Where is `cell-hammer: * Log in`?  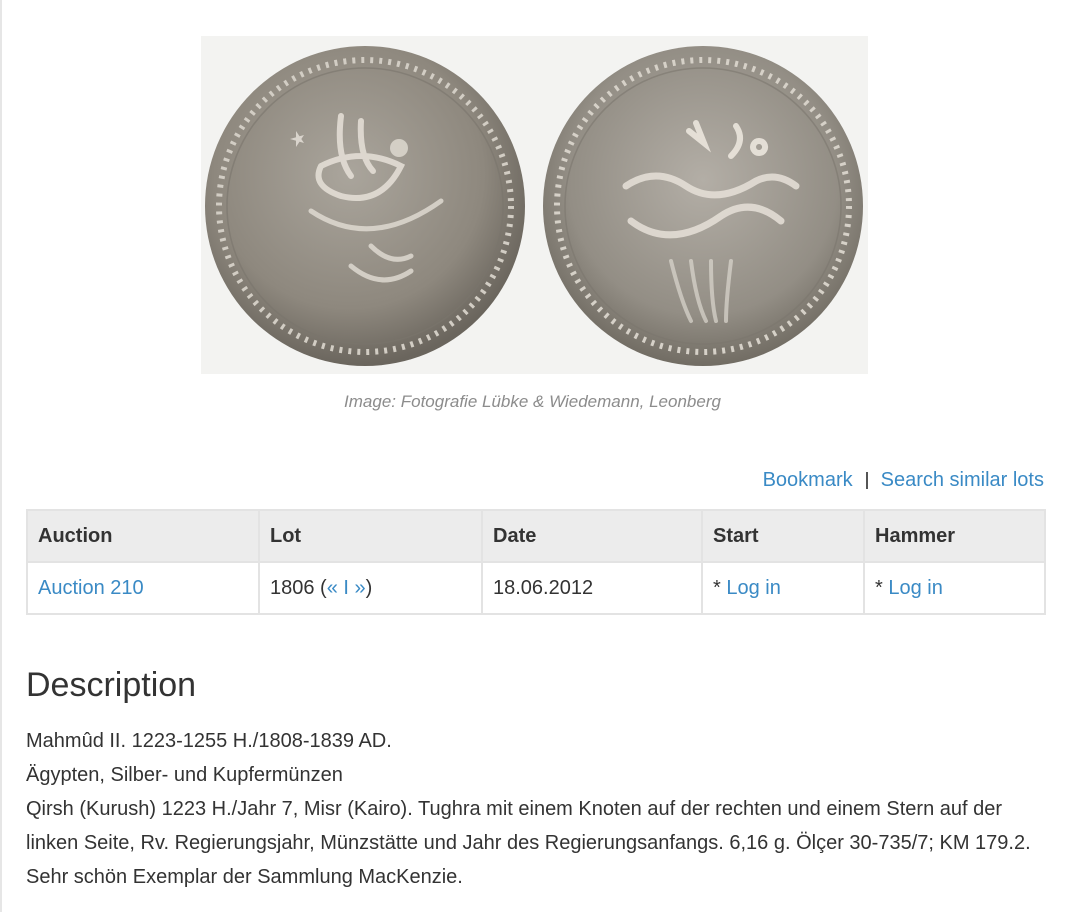
cell-hammer: * Log in is located at coordinates (954, 588).